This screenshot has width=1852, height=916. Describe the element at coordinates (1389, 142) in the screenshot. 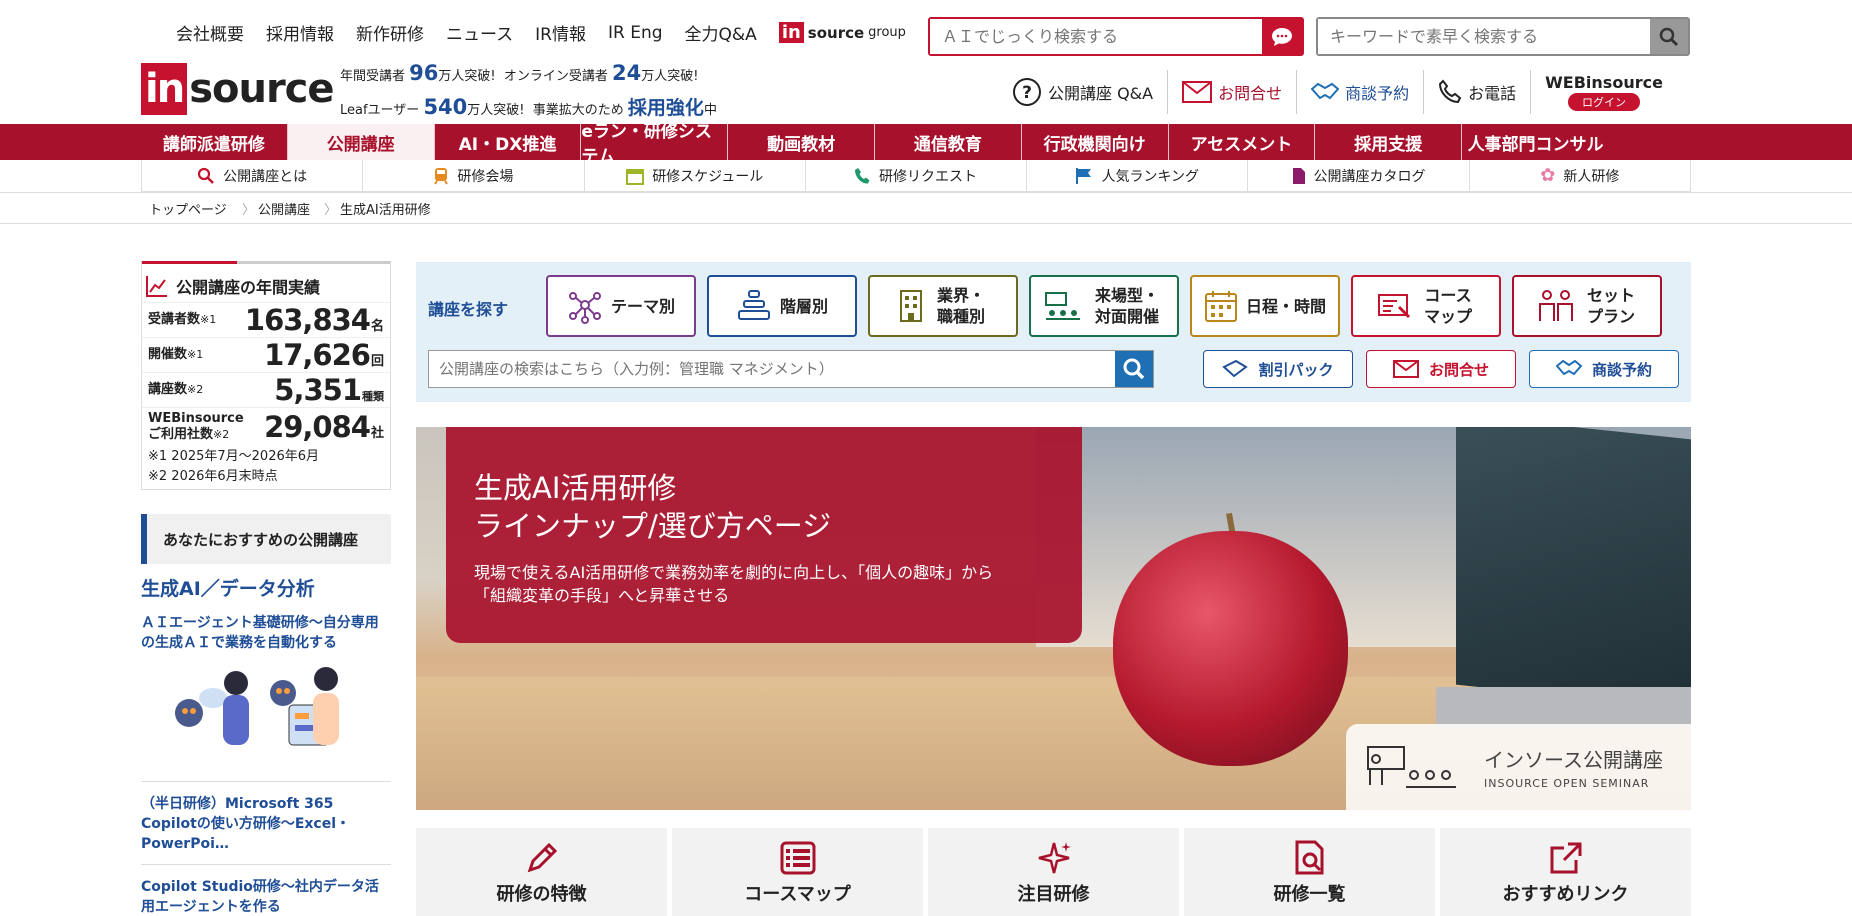

I see `nav-recruit-support: 採用支援` at that location.